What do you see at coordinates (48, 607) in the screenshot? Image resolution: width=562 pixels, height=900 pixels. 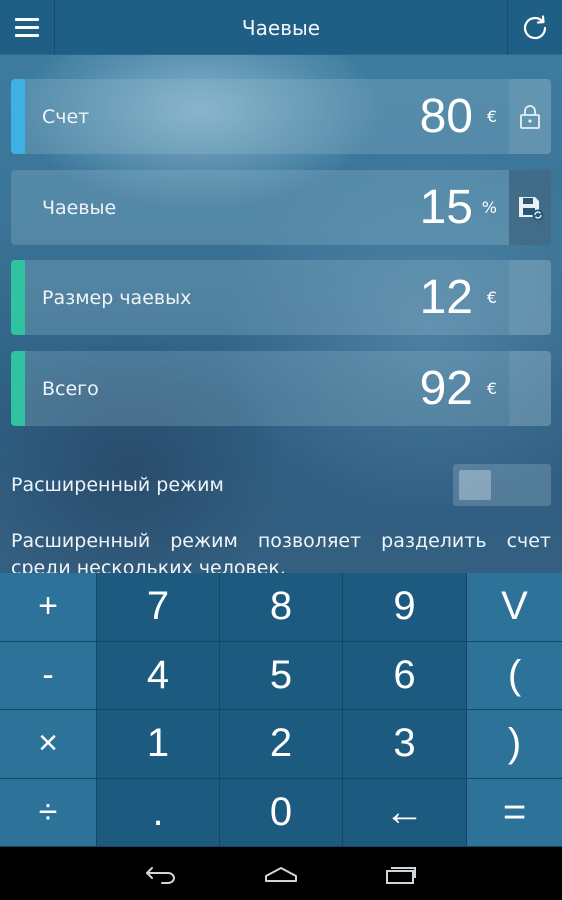 I see `key-plus: +` at bounding box center [48, 607].